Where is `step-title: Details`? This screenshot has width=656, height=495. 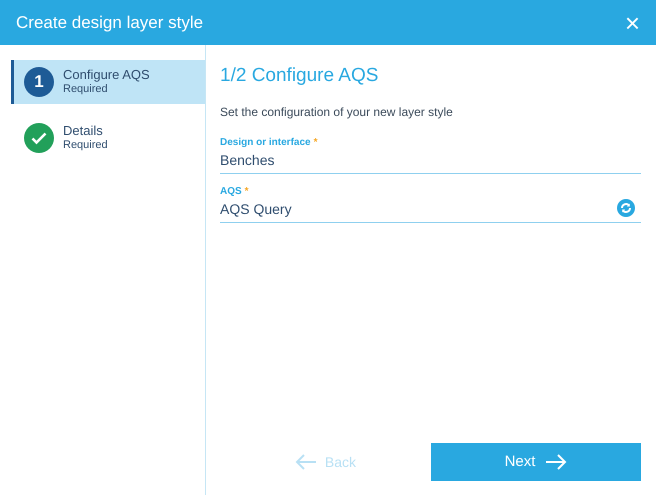
step-title: Details is located at coordinates (83, 131).